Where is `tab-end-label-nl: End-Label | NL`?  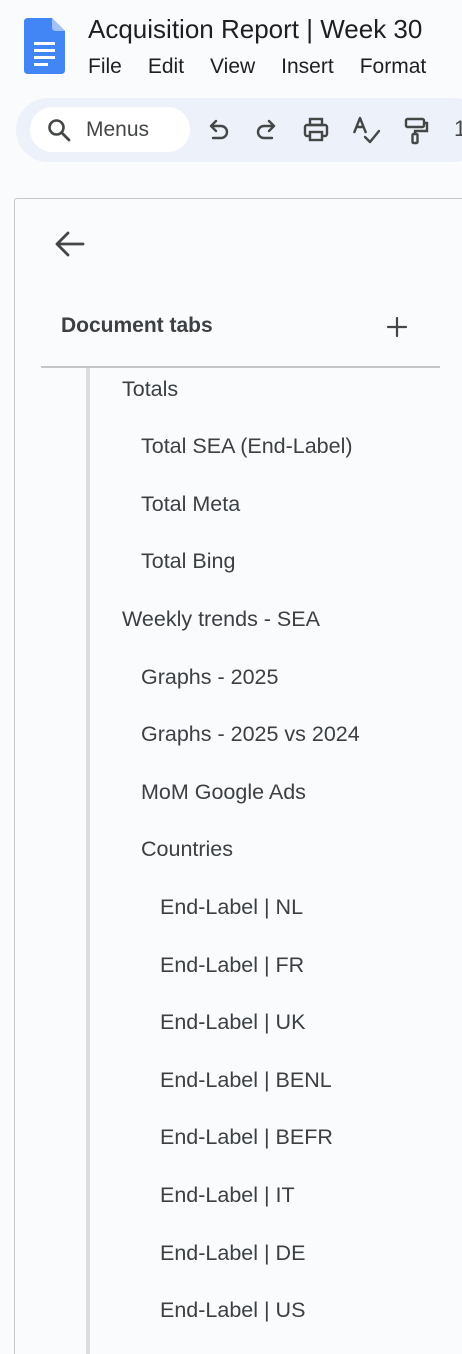
tab-end-label-nl: End-Label | NL is located at coordinates (231, 907).